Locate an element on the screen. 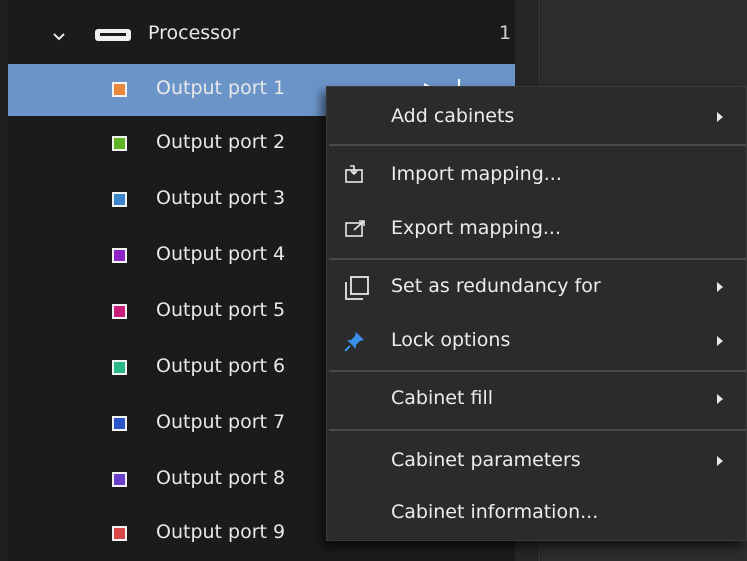 The height and width of the screenshot is (561, 747). menu-item-label: Cabinet parameters is located at coordinates (486, 460).